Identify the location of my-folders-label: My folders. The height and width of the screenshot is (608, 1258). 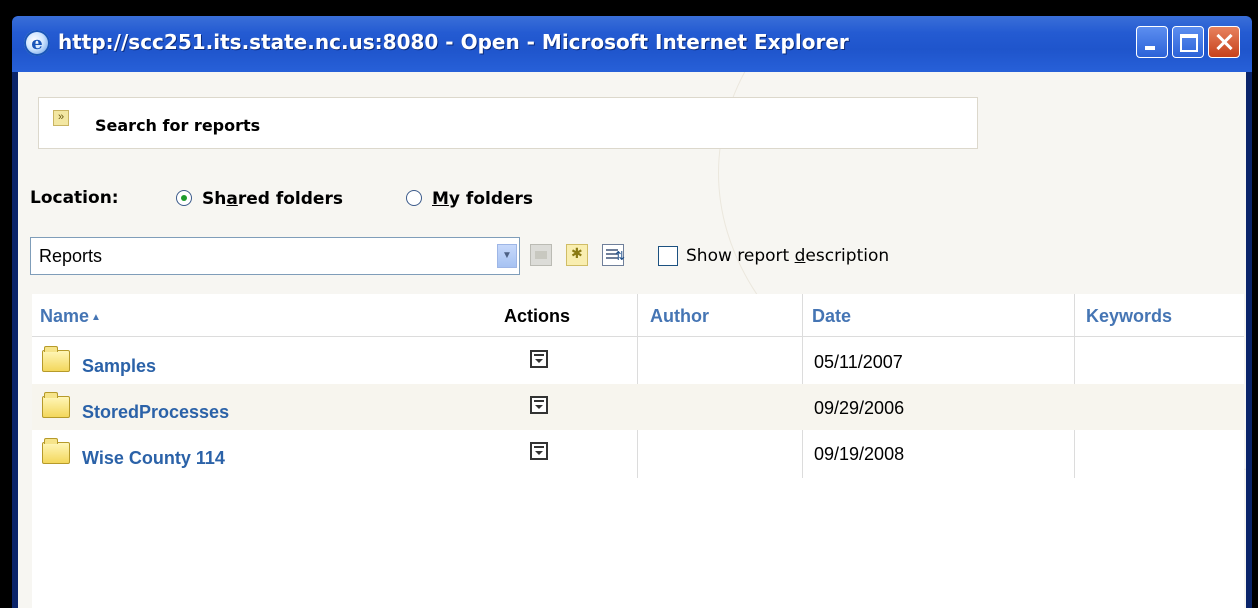
(482, 199).